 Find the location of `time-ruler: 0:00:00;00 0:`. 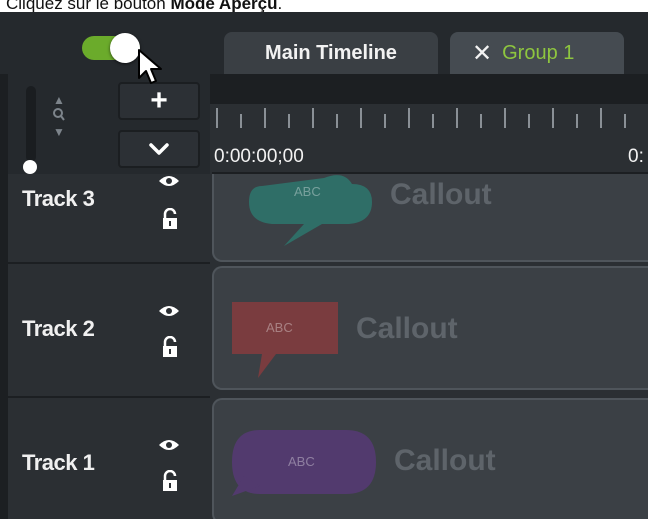

time-ruler: 0:00:00;00 0: is located at coordinates (429, 130).